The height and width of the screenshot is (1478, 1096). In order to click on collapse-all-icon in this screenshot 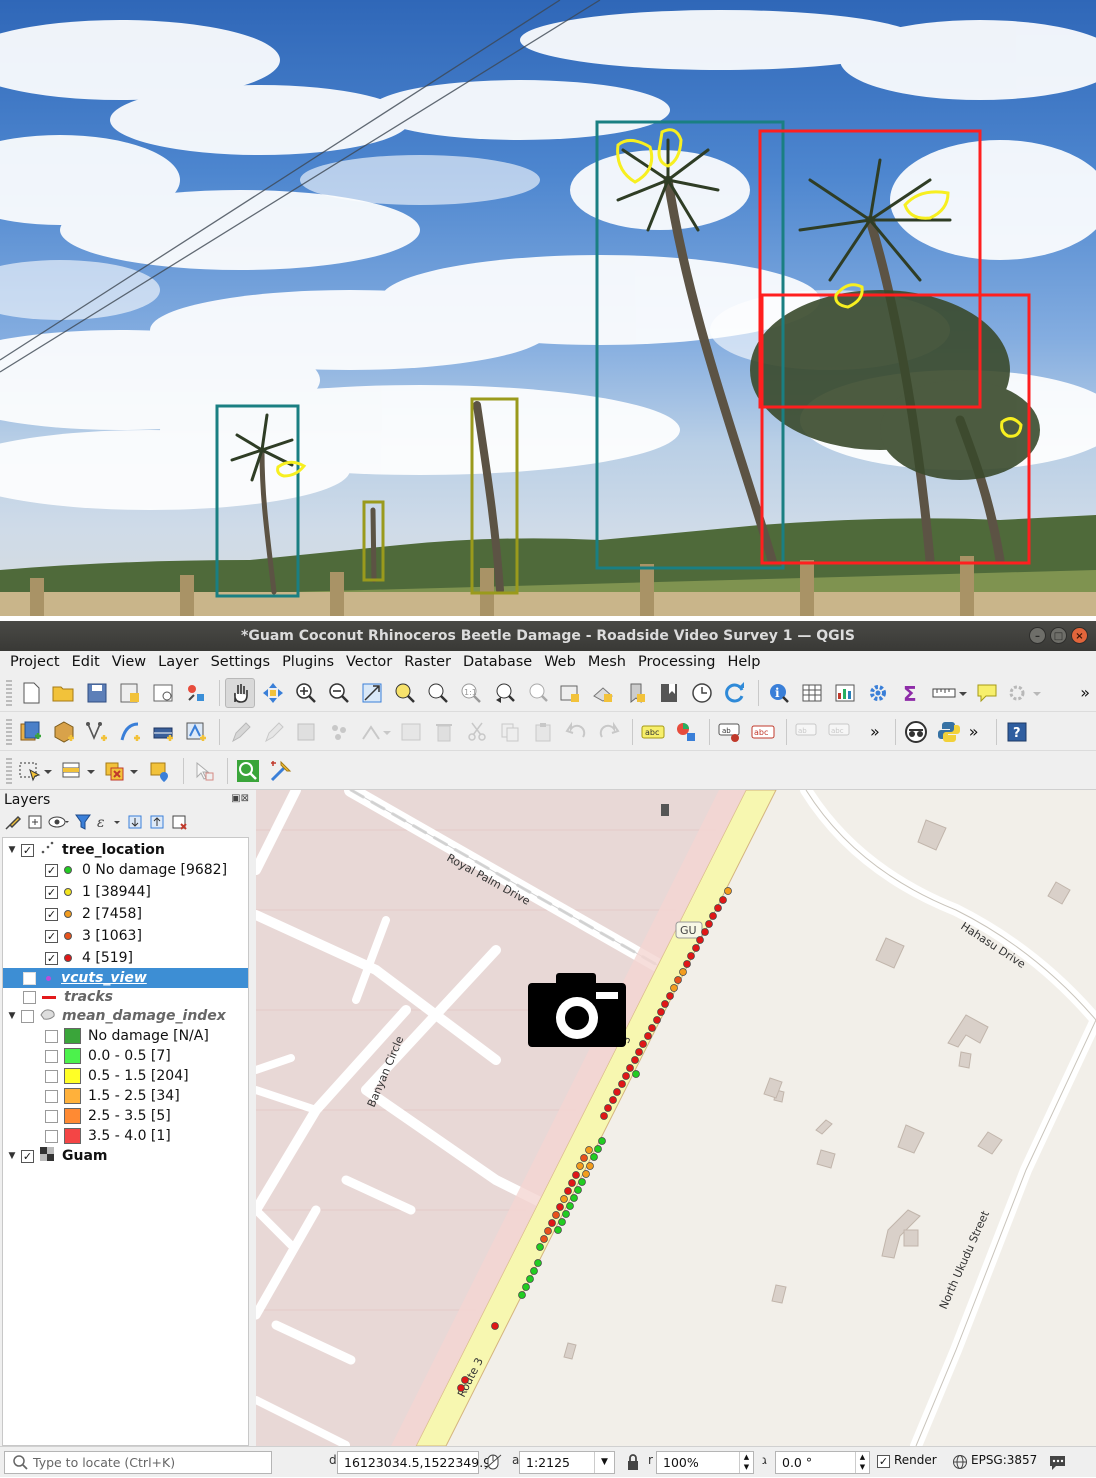, I will do `click(157, 824)`.